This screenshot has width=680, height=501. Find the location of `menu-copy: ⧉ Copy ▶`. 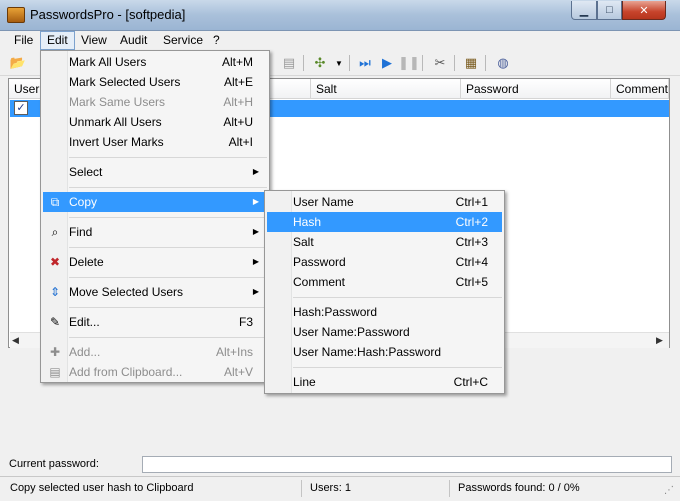

menu-copy: ⧉ Copy ▶ is located at coordinates (155, 202).